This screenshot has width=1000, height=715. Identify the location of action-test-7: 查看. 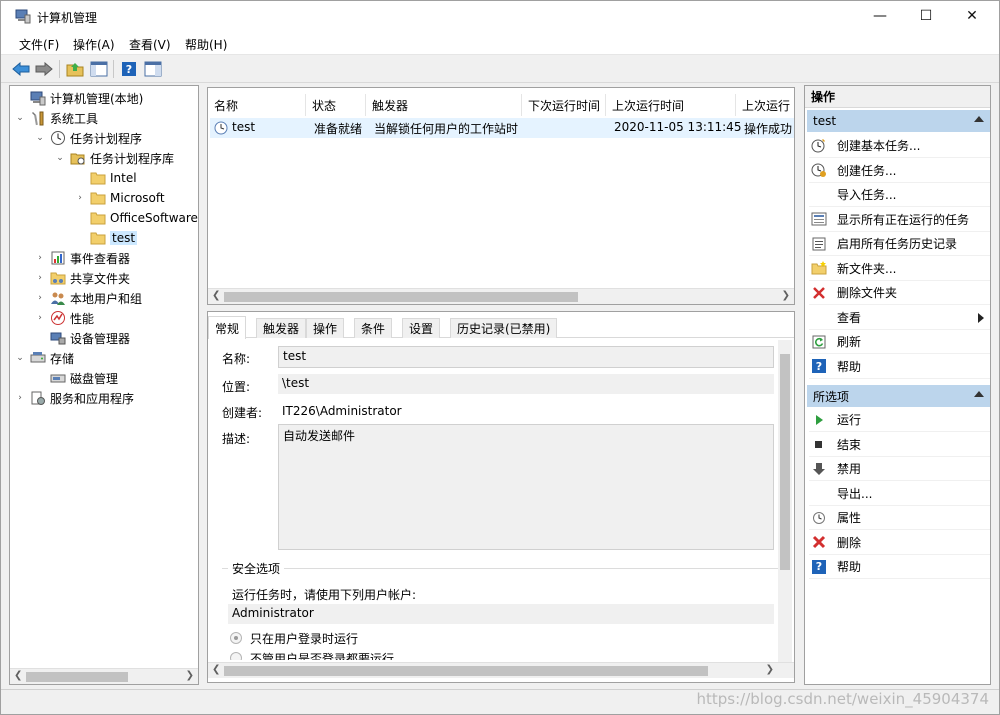
(899, 318).